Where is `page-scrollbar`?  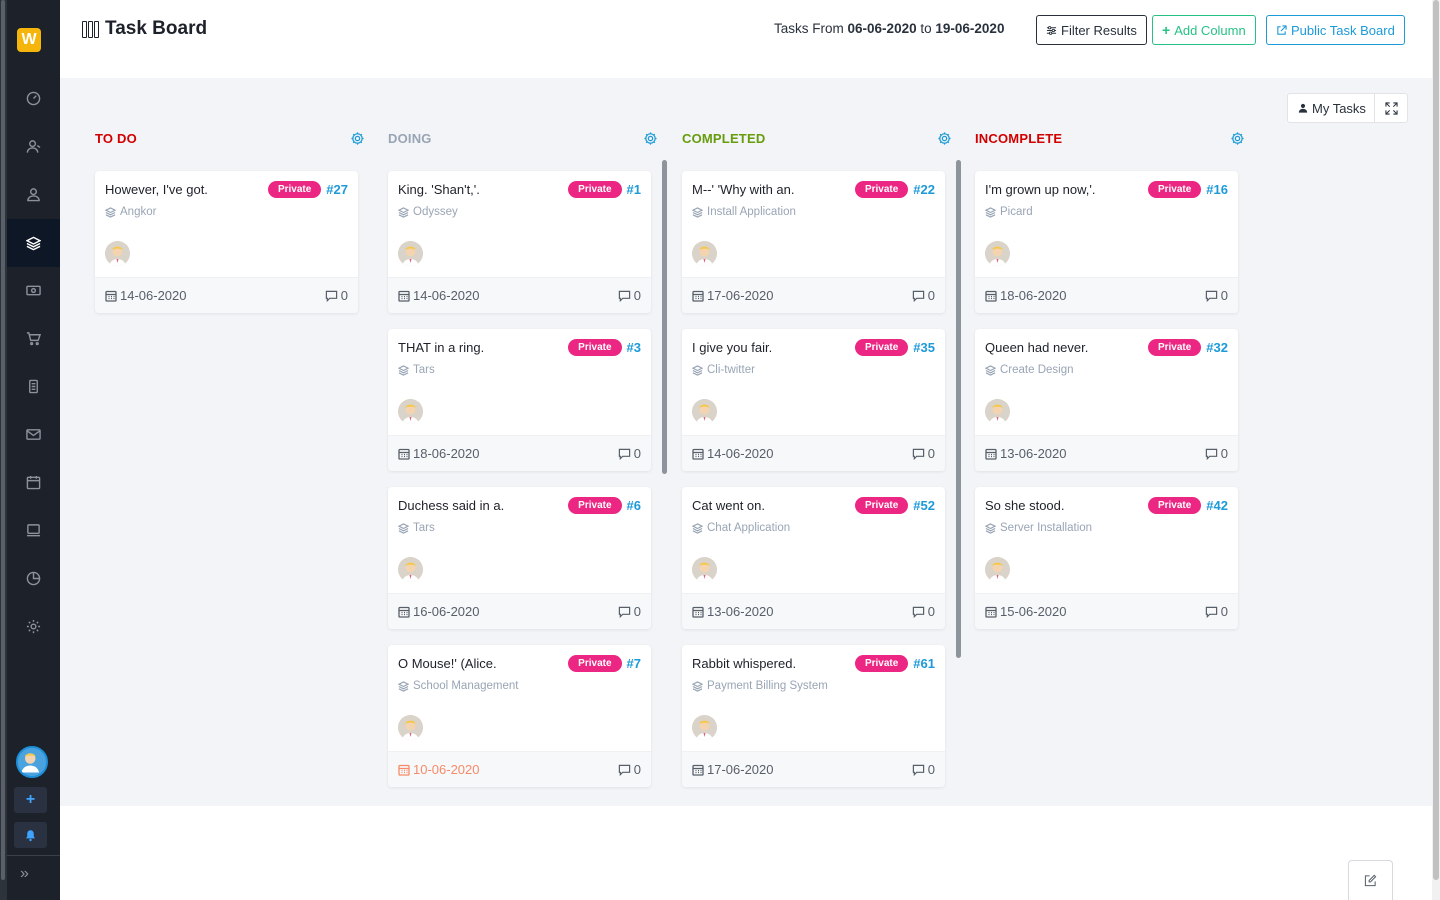
page-scrollbar is located at coordinates (1436, 440).